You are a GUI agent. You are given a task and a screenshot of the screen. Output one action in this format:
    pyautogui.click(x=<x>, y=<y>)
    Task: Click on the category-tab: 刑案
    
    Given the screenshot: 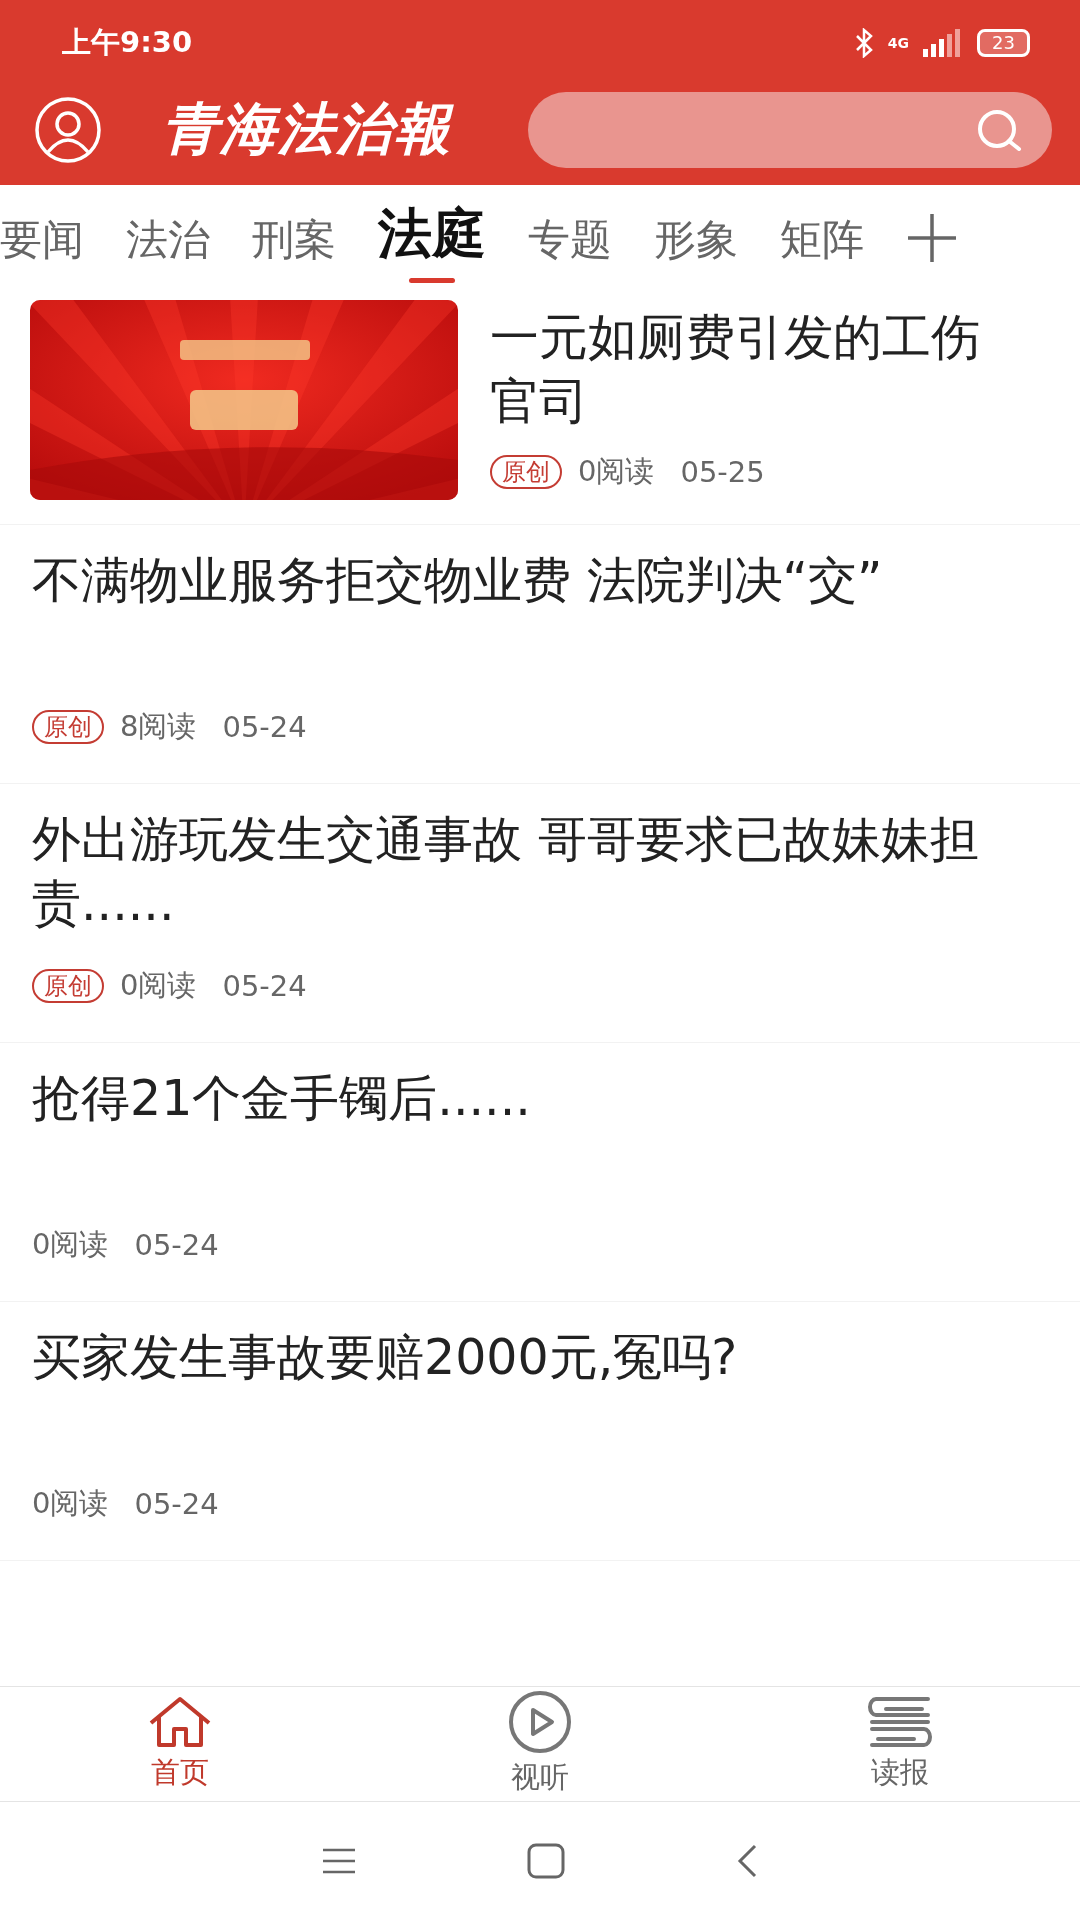 What is the action you would take?
    pyautogui.click(x=294, y=237)
    